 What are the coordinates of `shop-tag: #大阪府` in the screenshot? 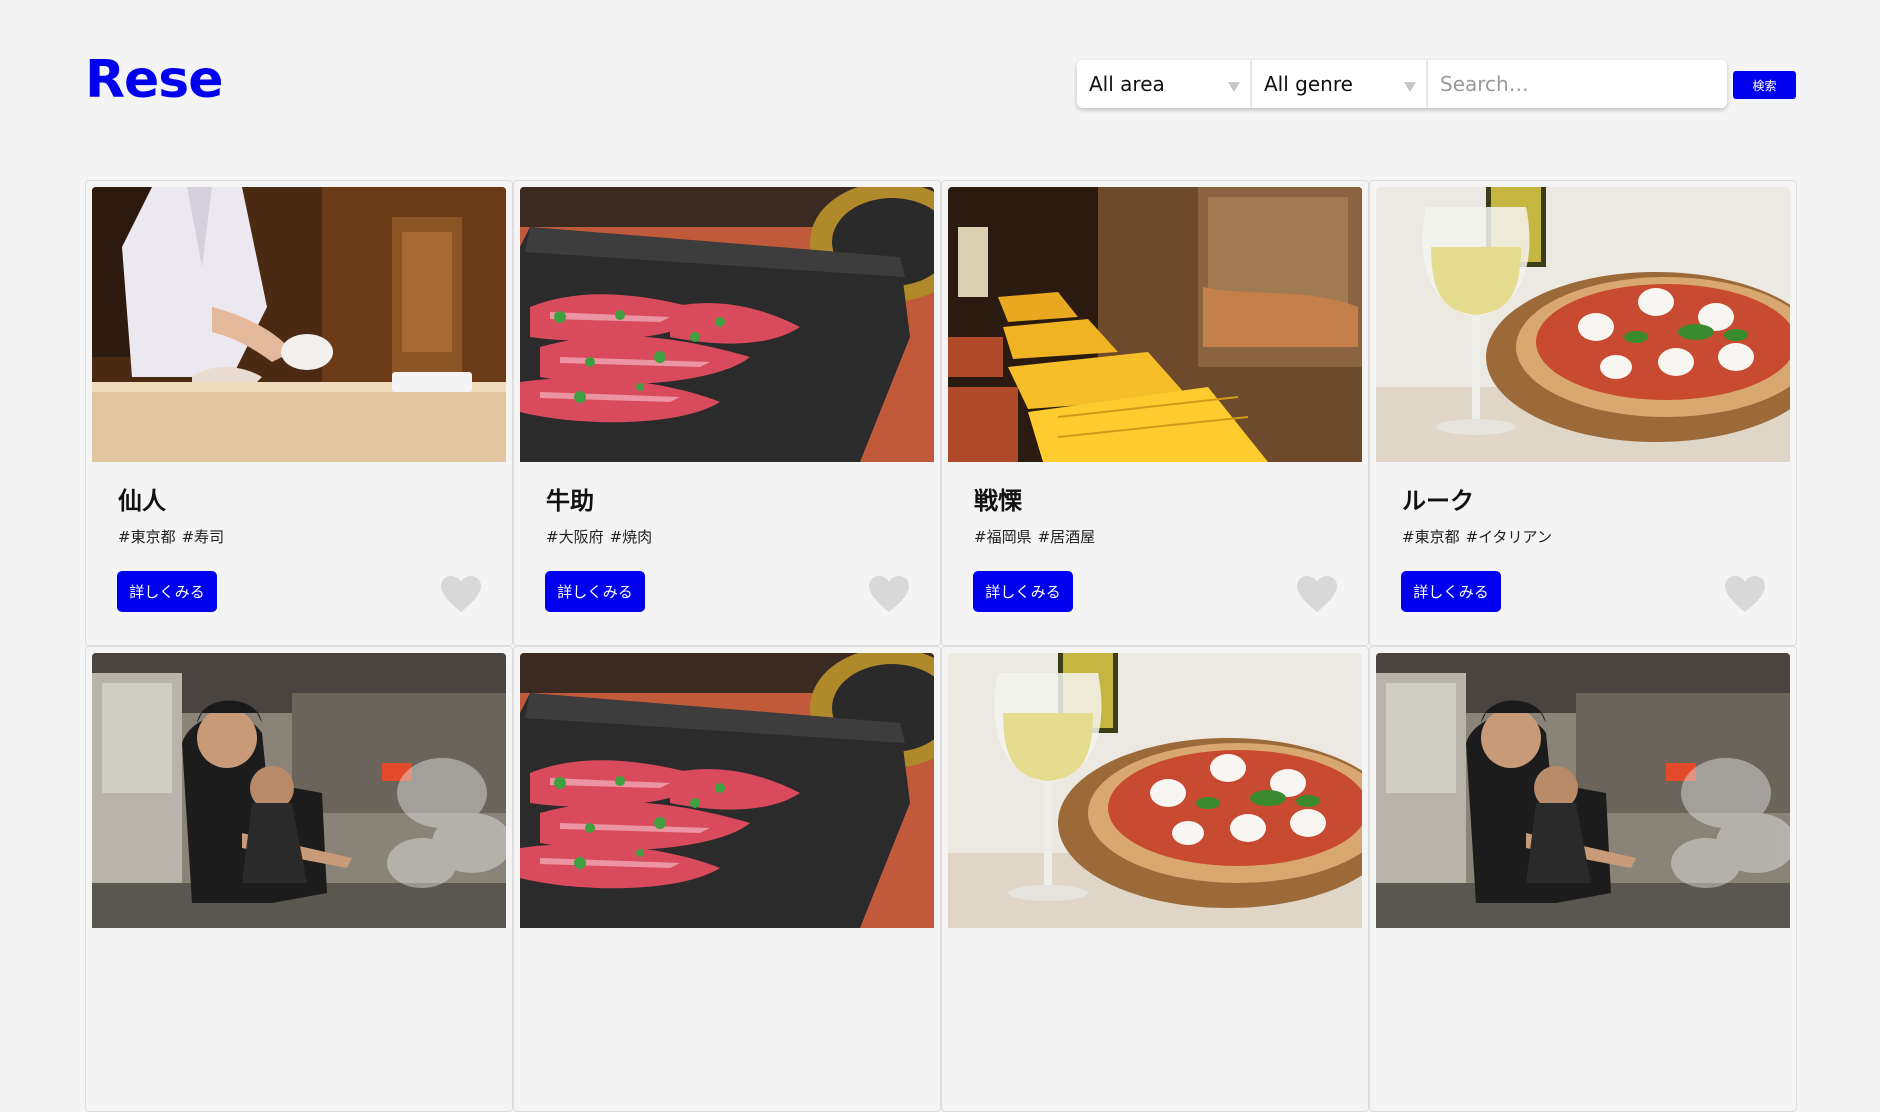 It's located at (575, 537).